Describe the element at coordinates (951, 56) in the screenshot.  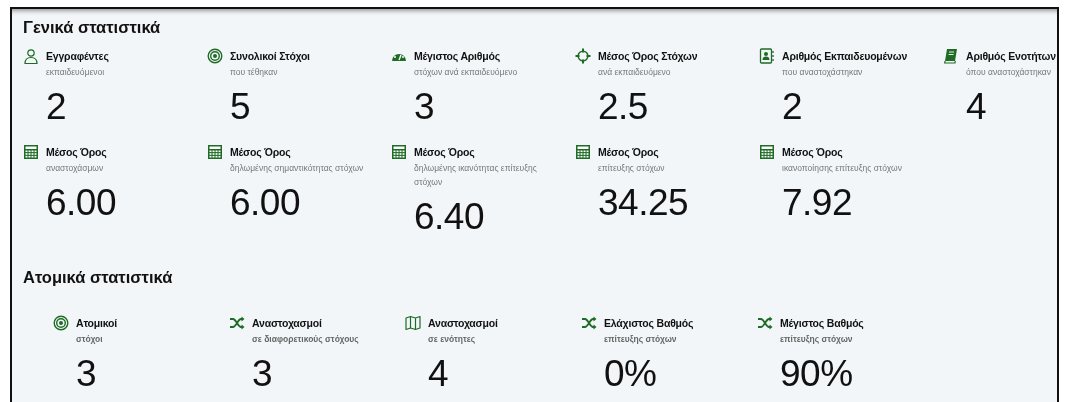
I see `book-icon` at that location.